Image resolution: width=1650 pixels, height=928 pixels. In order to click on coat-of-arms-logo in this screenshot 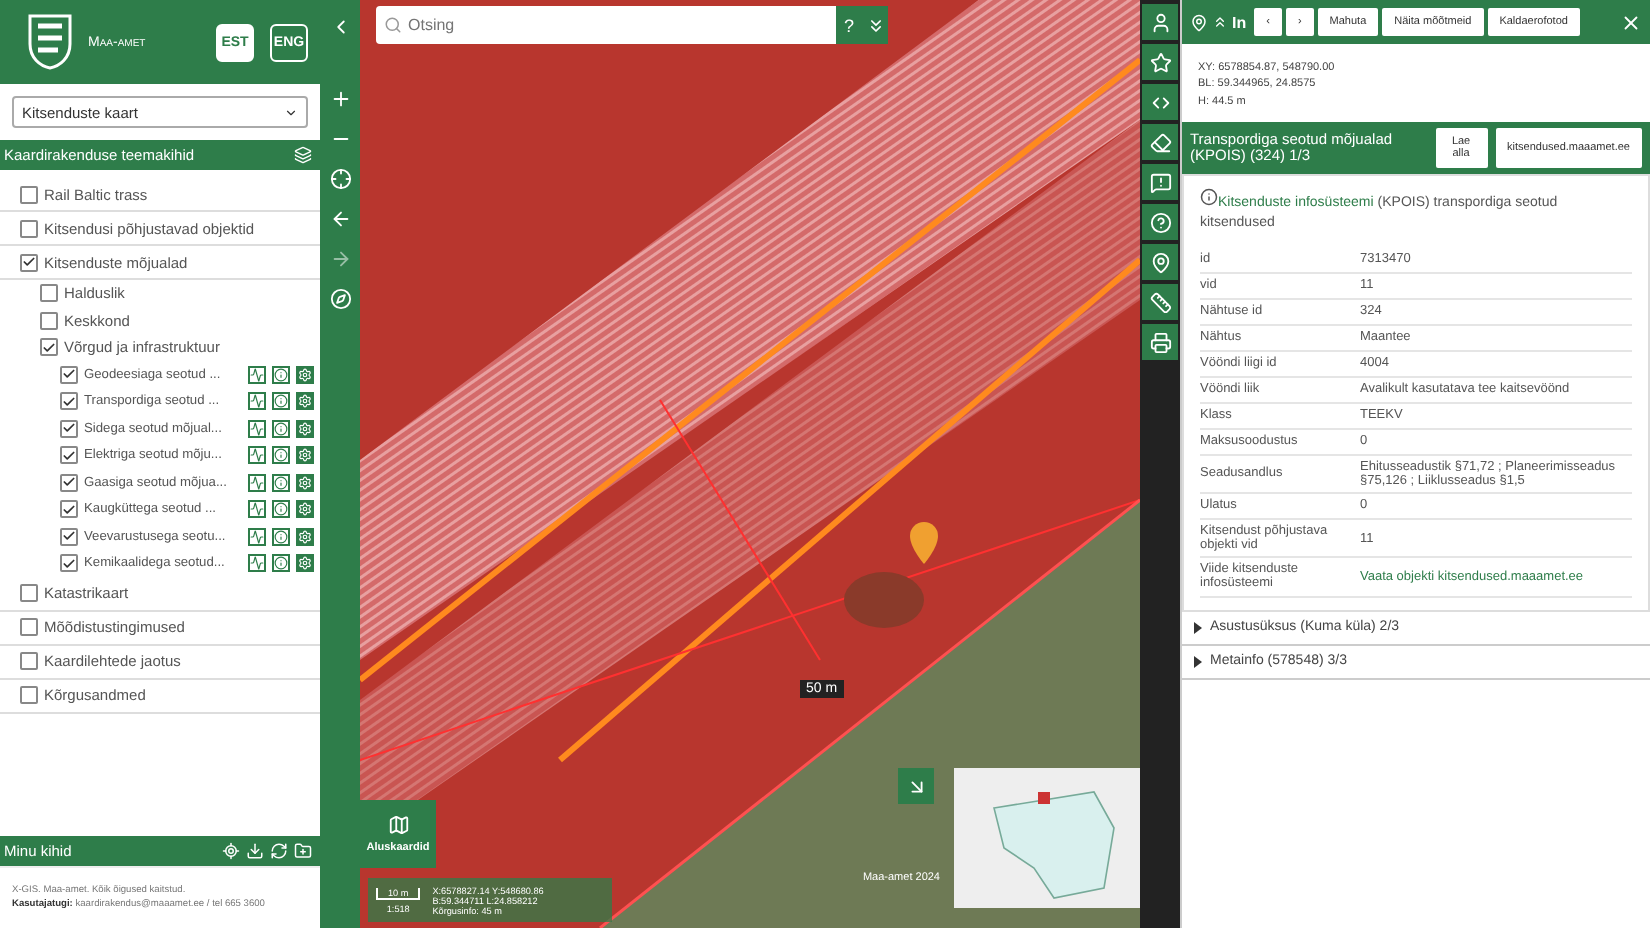, I will do `click(50, 42)`.